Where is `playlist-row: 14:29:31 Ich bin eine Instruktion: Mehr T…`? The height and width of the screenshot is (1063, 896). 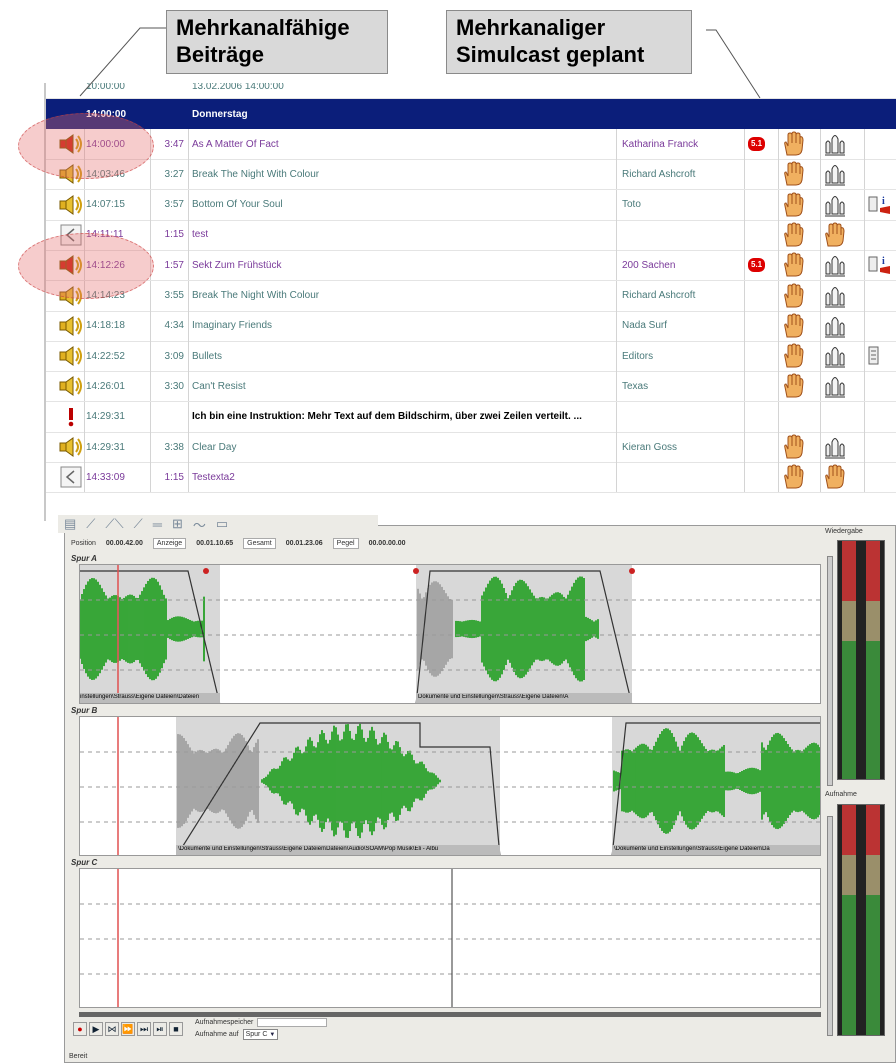
playlist-row: 14:29:31 Ich bin eine Instruktion: Mehr T… is located at coordinates (471, 417).